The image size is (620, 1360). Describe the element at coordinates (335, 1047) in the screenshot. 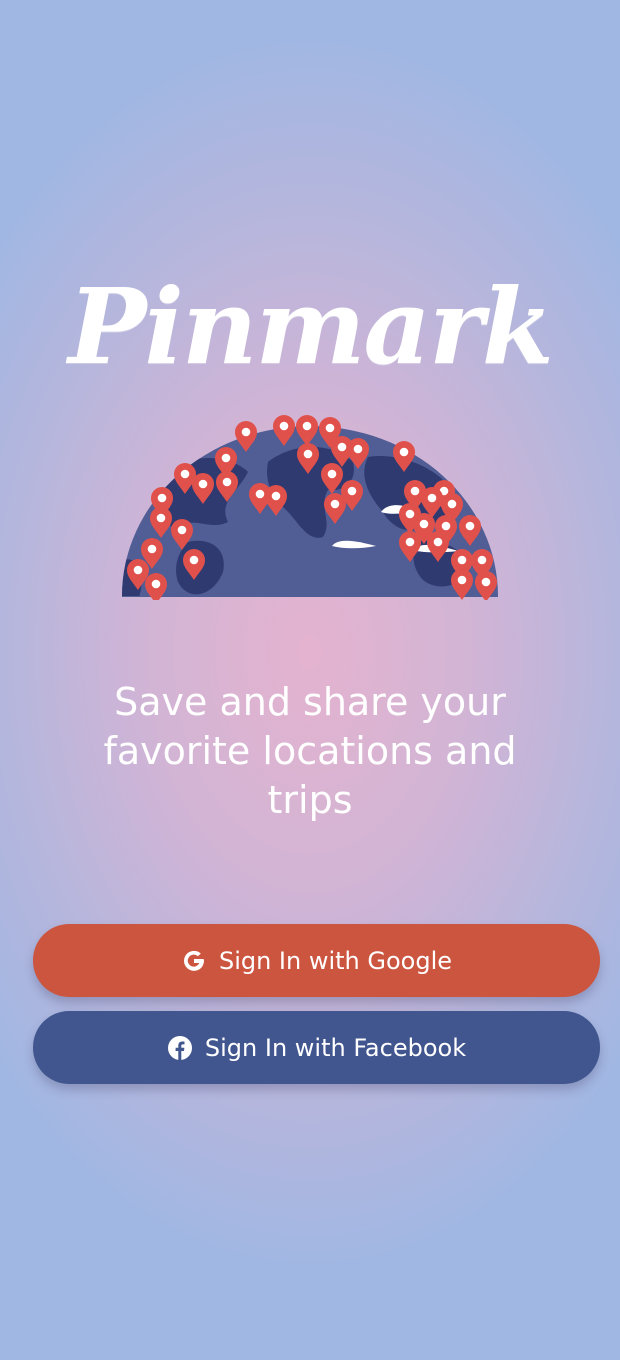

I see `facebook-sign-in-label: Sign In with Facebook` at that location.